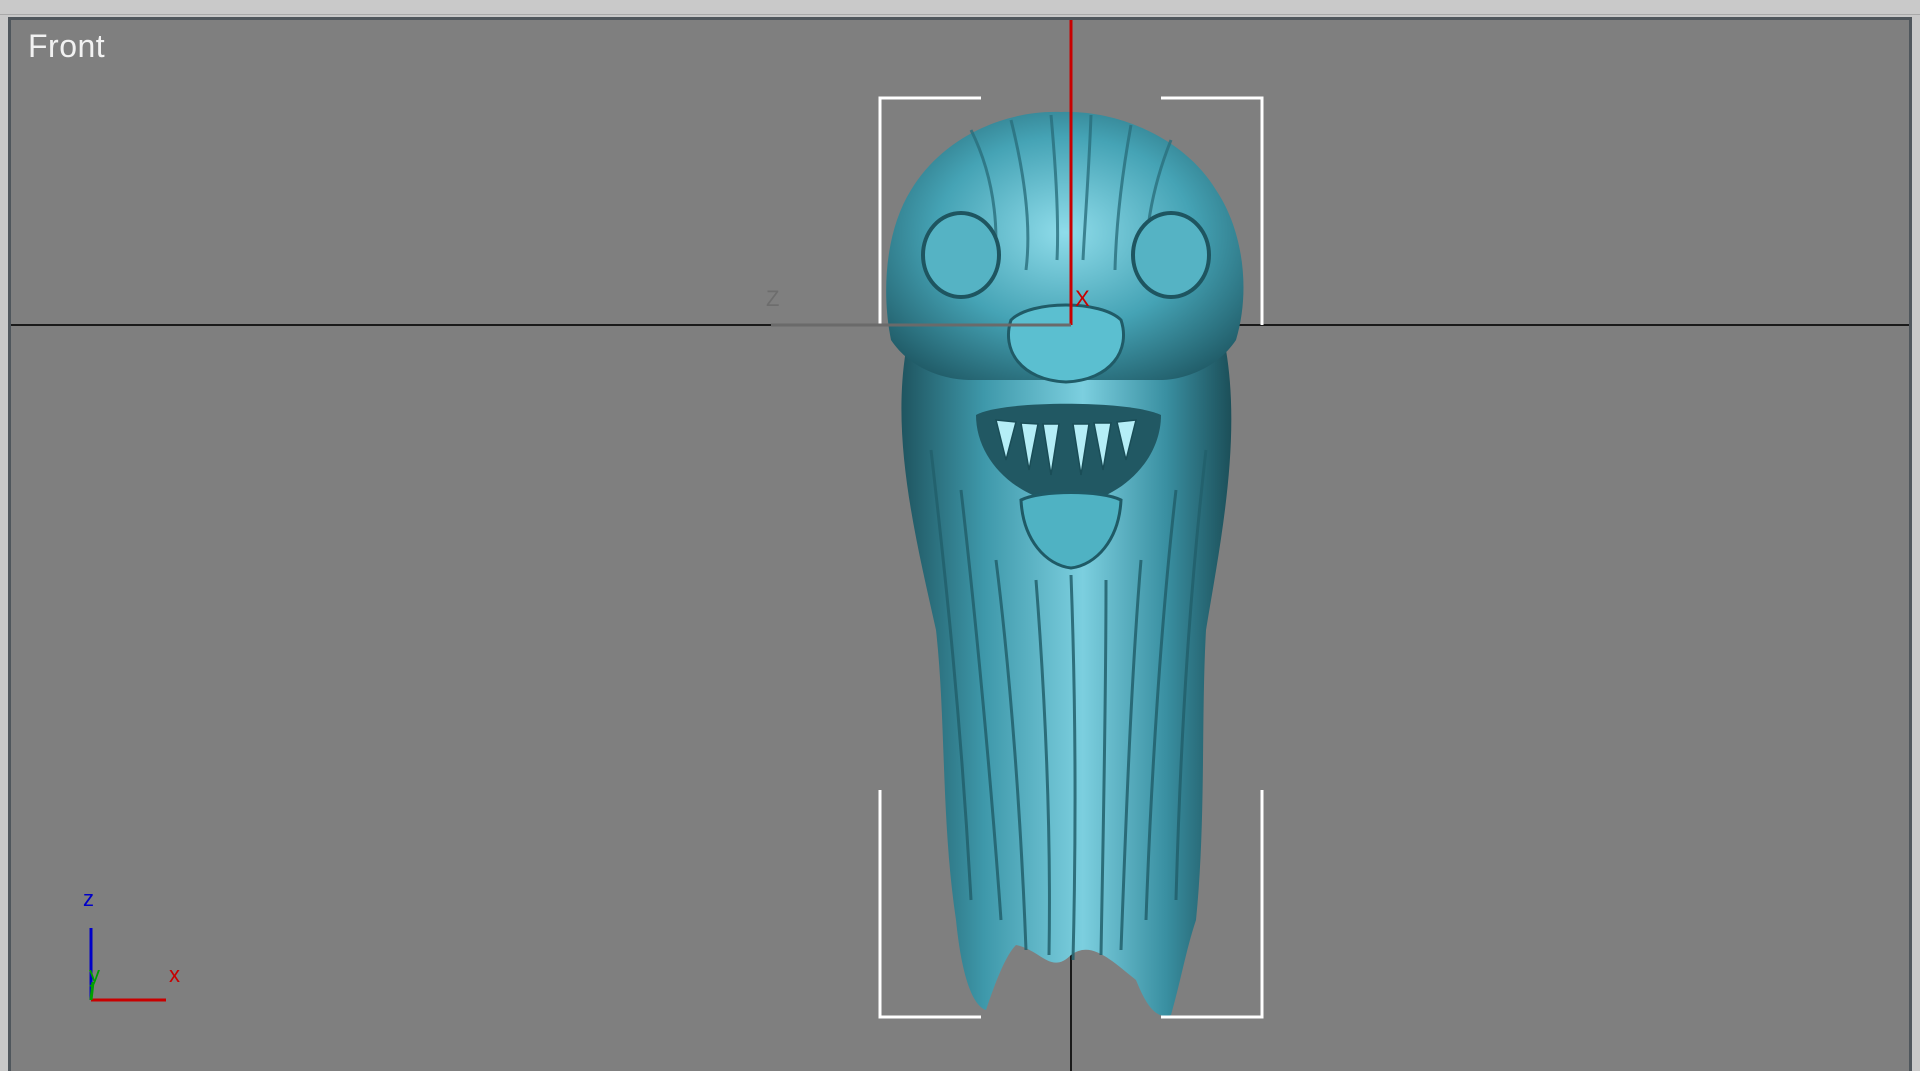  Describe the element at coordinates (1066, 343) in the screenshot. I see `snout` at that location.